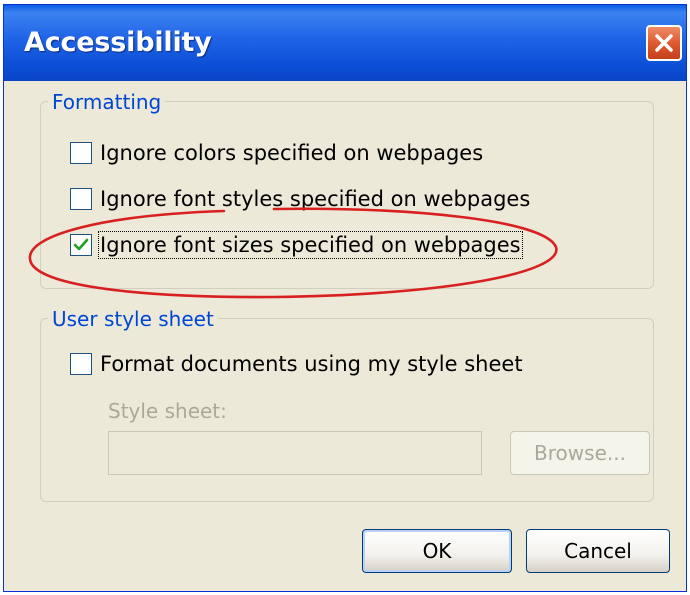 The height and width of the screenshot is (595, 690). I want to click on formatting-group-label: Formatting, so click(107, 102).